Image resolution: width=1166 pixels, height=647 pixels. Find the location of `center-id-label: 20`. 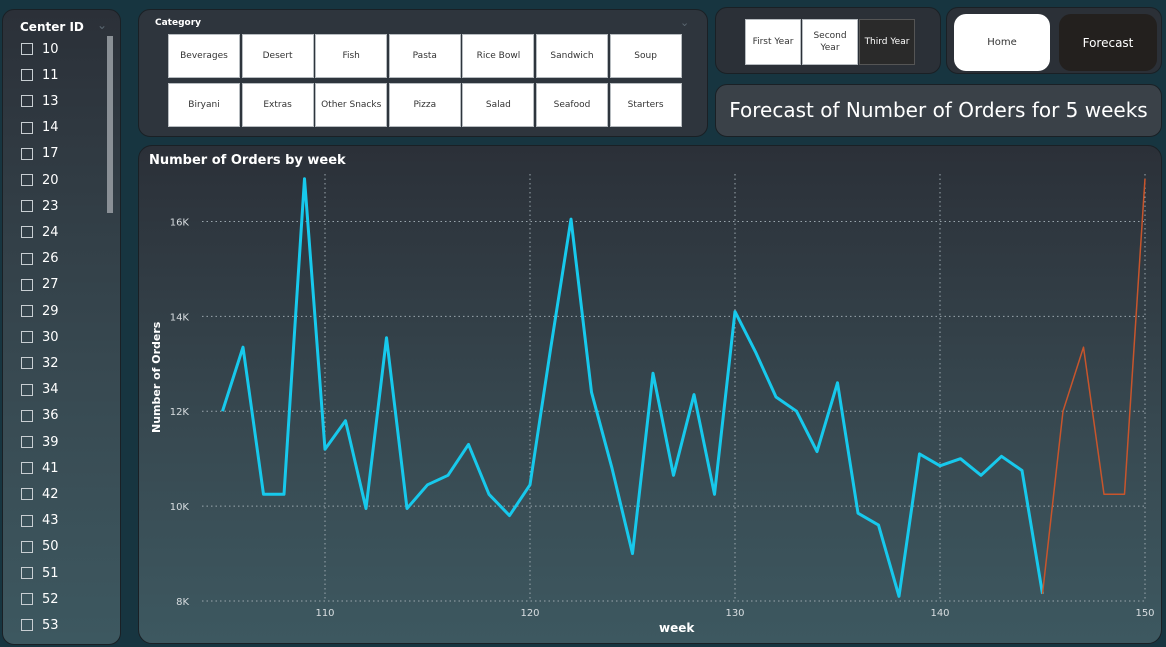

center-id-label: 20 is located at coordinates (50, 180).